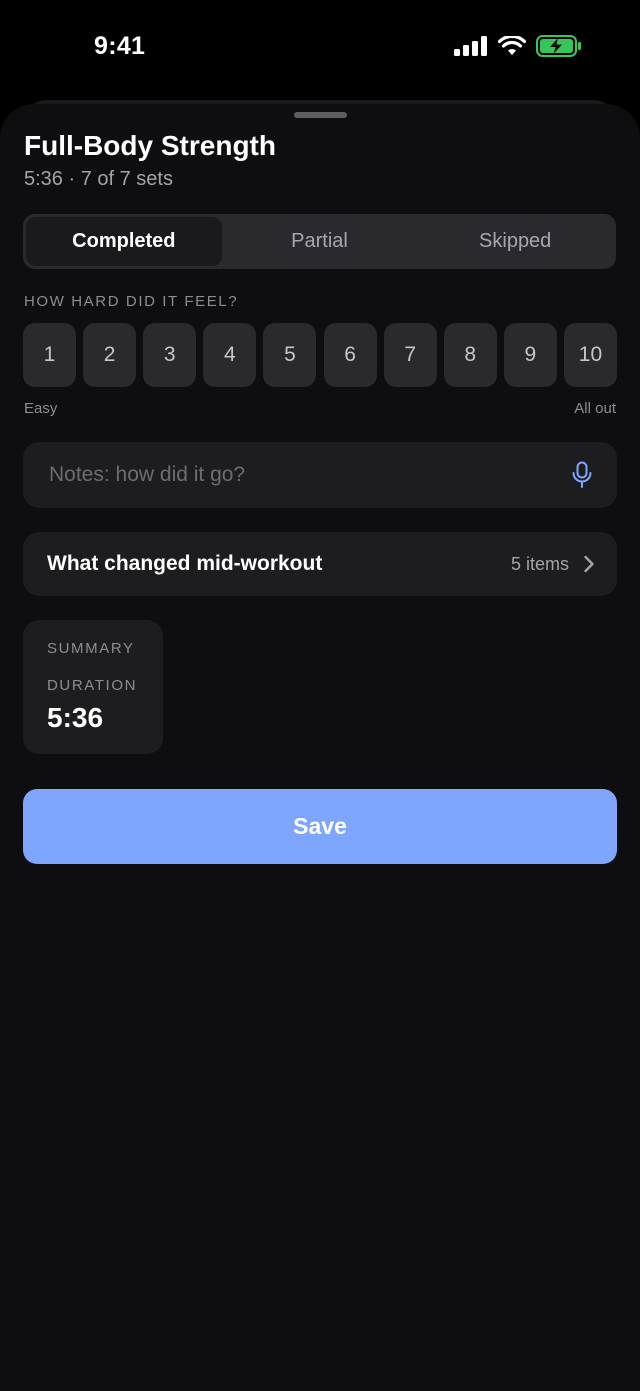 The height and width of the screenshot is (1391, 640). Describe the element at coordinates (290, 355) in the screenshot. I see `effort-option-5: 5` at that location.